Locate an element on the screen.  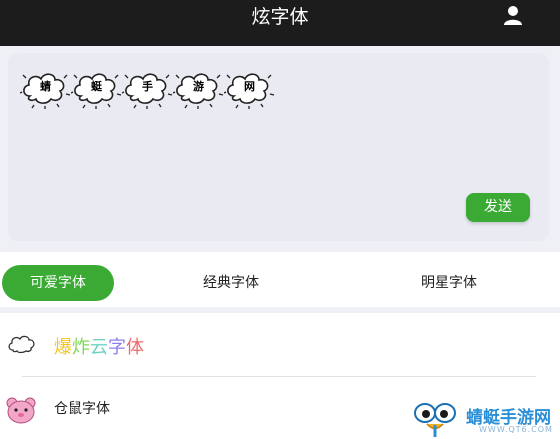
app-header: 炫字体 is located at coordinates (280, 23).